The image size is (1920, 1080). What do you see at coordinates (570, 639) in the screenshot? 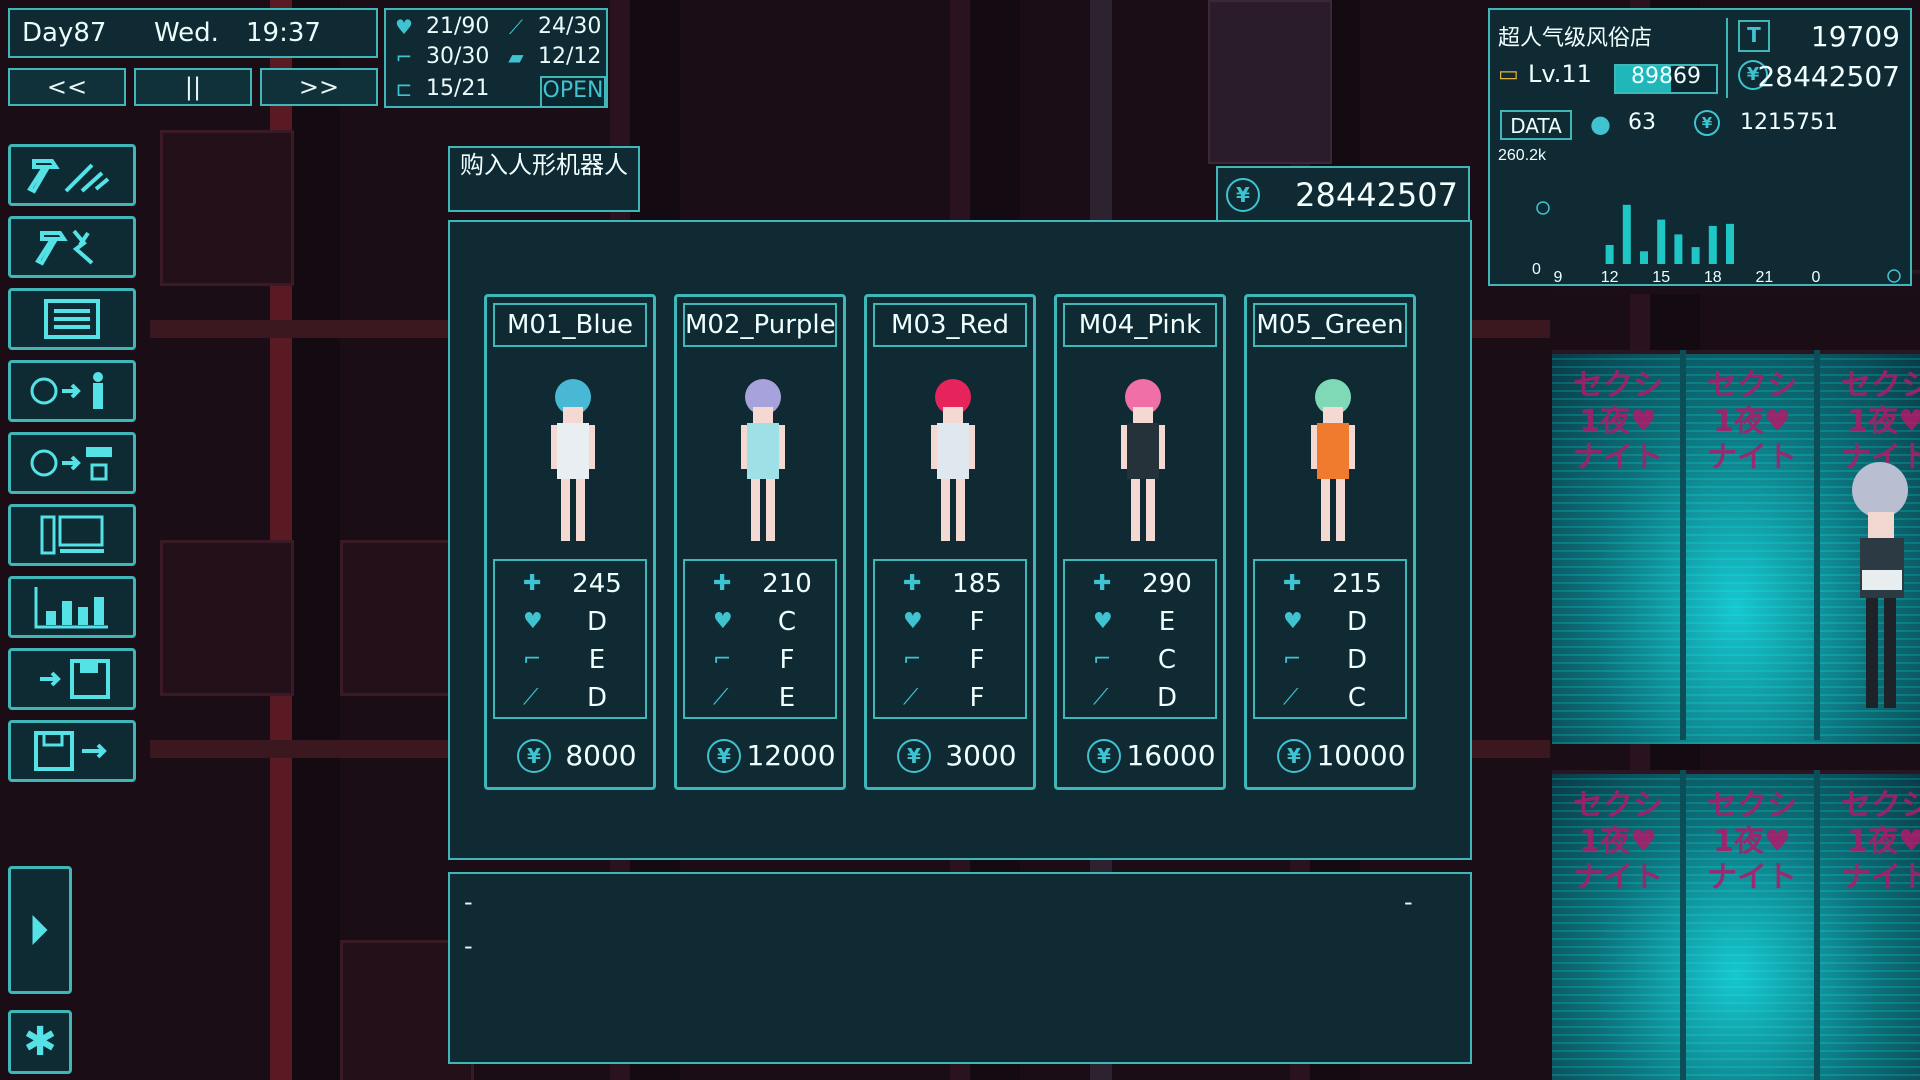
I see `robot-stats: ✚ 245 ♥ D ⌐ E ⟋ D` at bounding box center [570, 639].